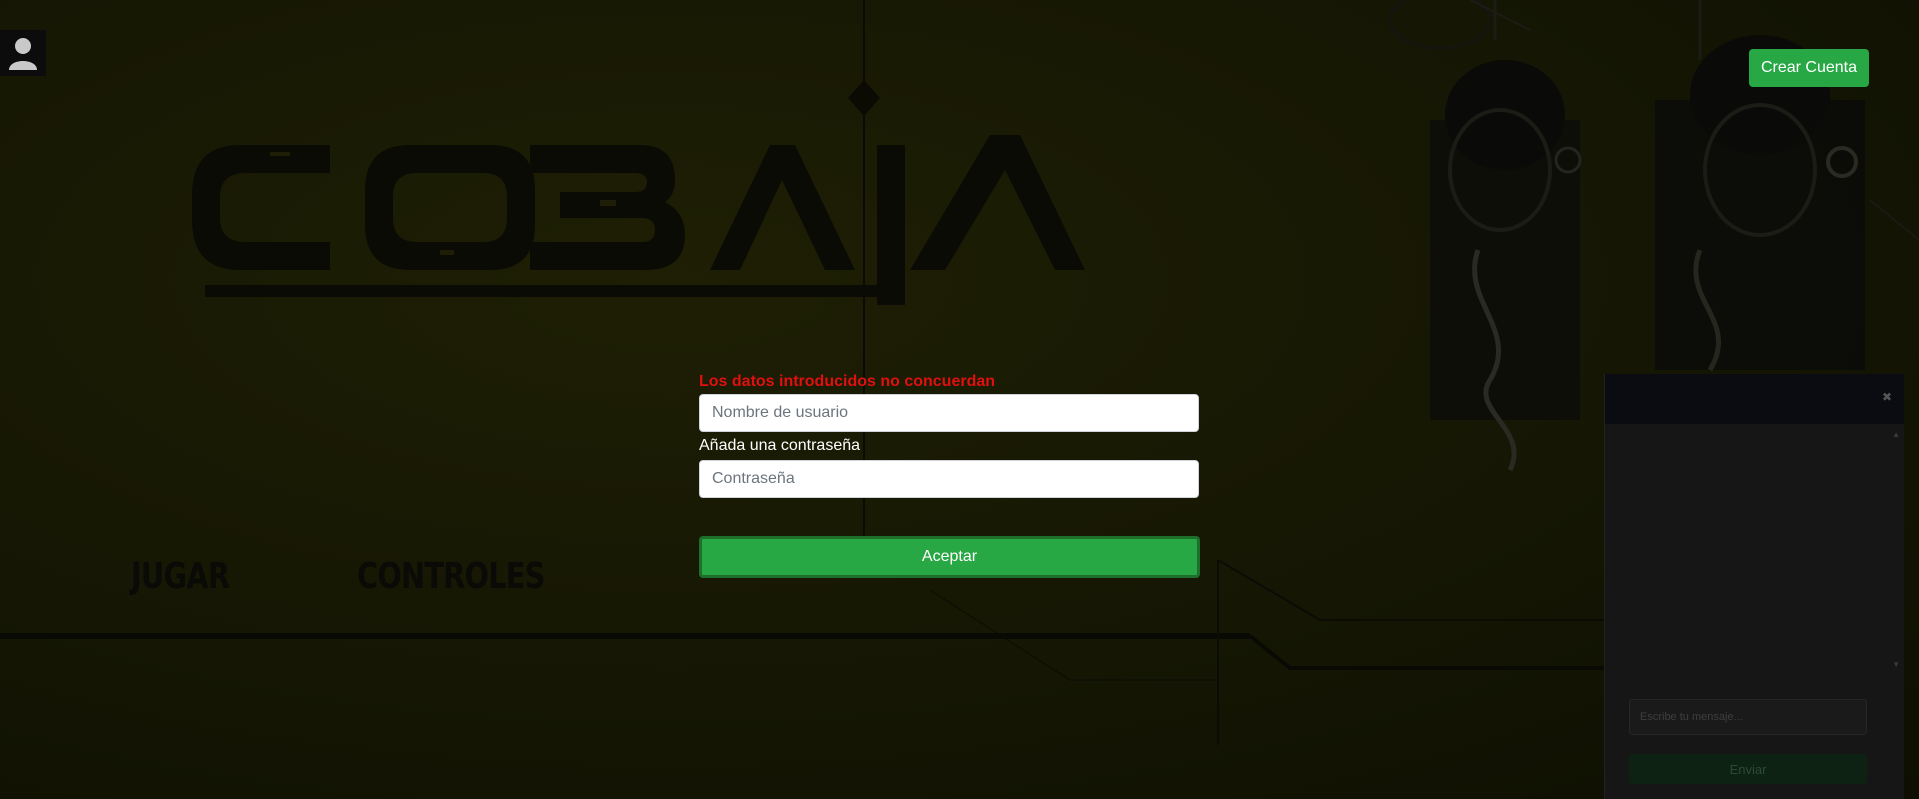 This screenshot has height=799, width=1919. What do you see at coordinates (1896, 664) in the screenshot?
I see `scroll-down-icon: ▼` at bounding box center [1896, 664].